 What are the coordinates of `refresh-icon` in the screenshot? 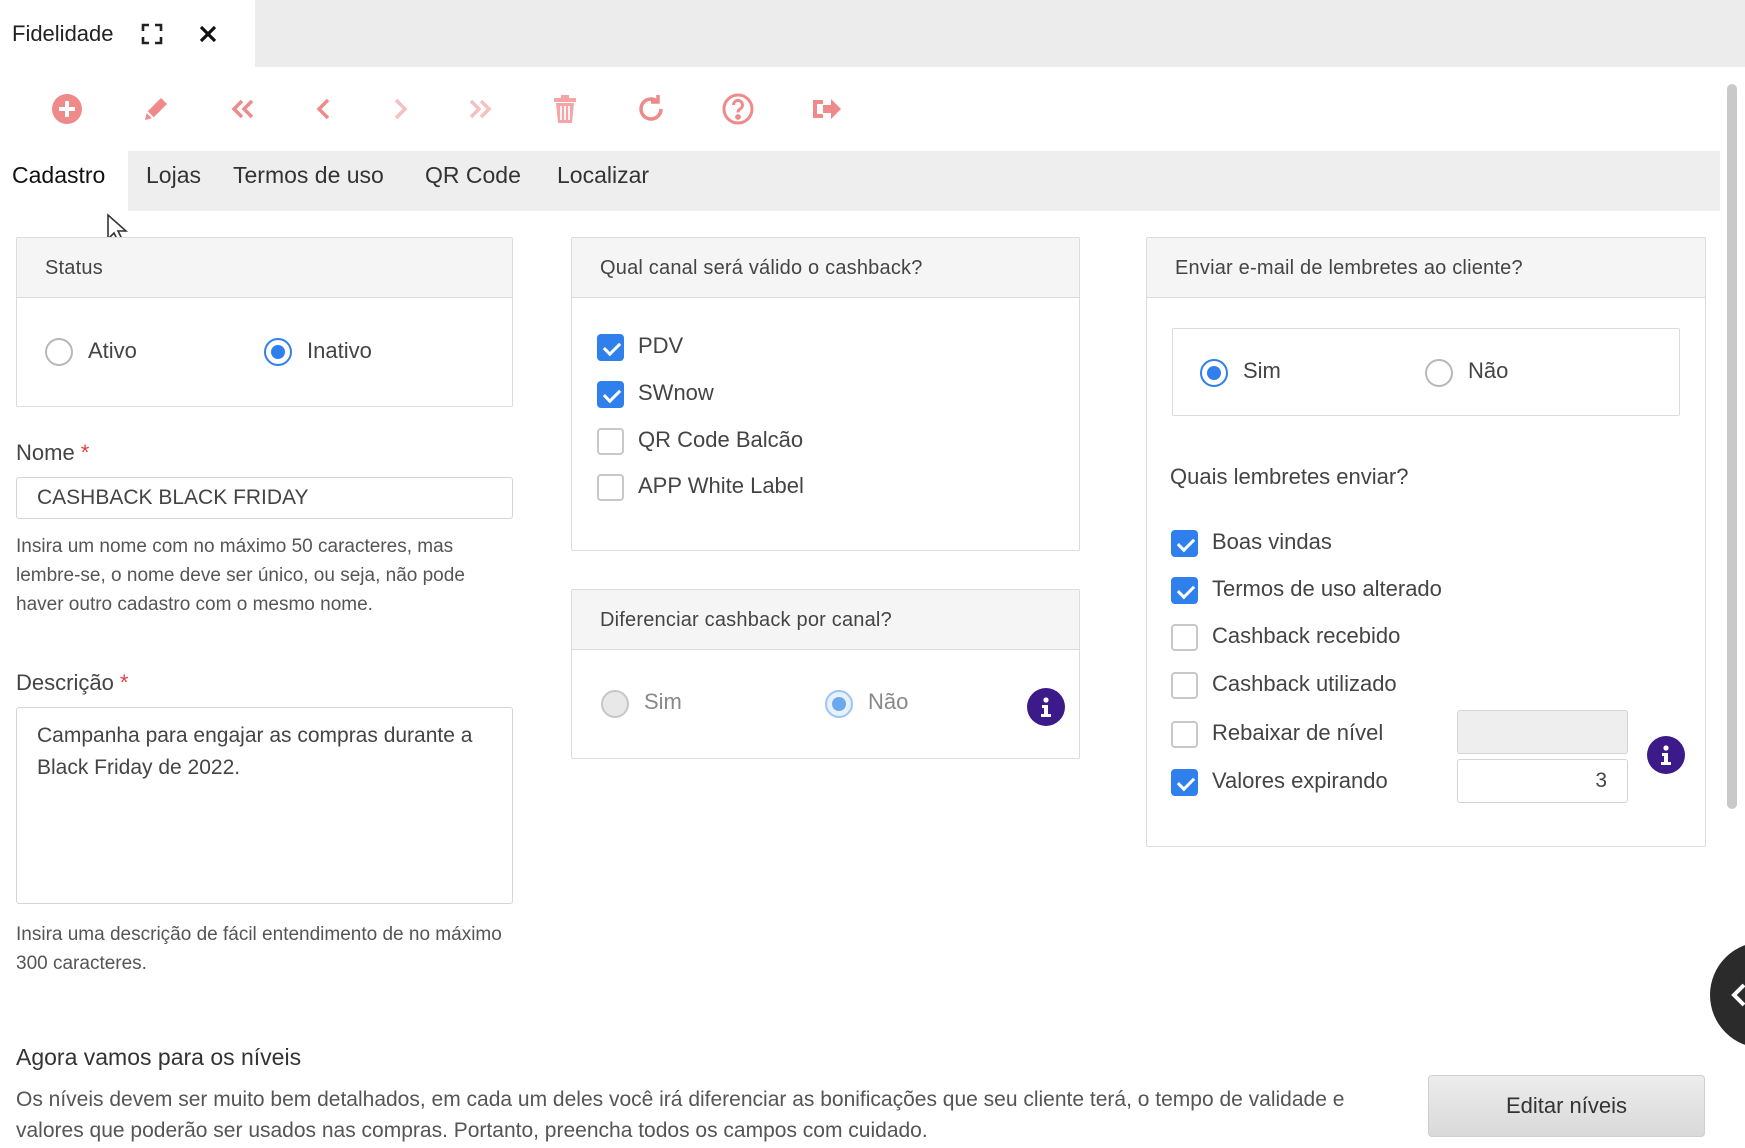 It's located at (651, 108).